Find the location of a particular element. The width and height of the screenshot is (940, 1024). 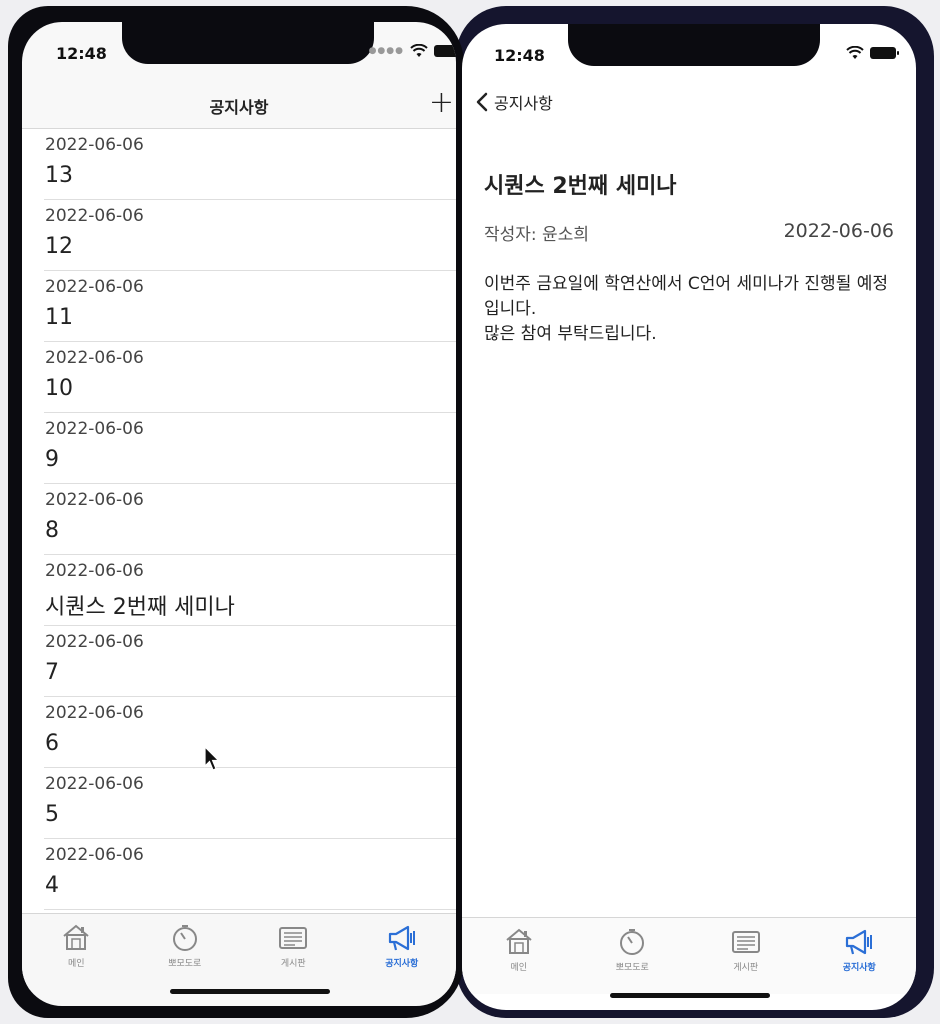

author-label: 작성자: 윤소희 is located at coordinates (536, 235).